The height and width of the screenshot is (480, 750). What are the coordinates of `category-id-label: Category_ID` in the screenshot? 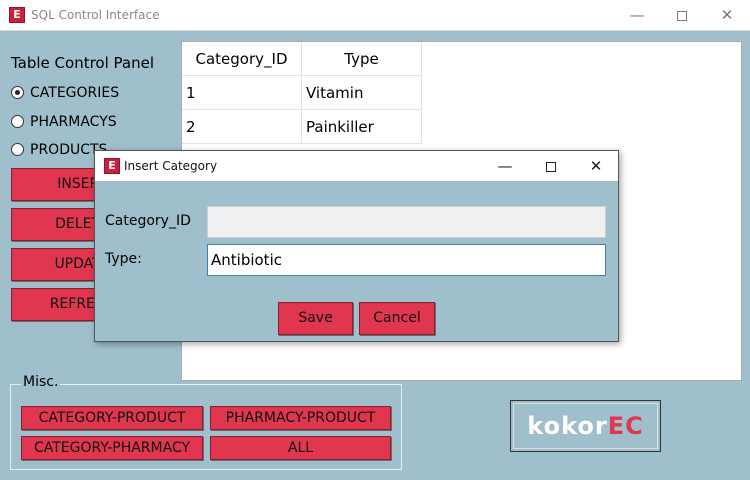 It's located at (148, 221).